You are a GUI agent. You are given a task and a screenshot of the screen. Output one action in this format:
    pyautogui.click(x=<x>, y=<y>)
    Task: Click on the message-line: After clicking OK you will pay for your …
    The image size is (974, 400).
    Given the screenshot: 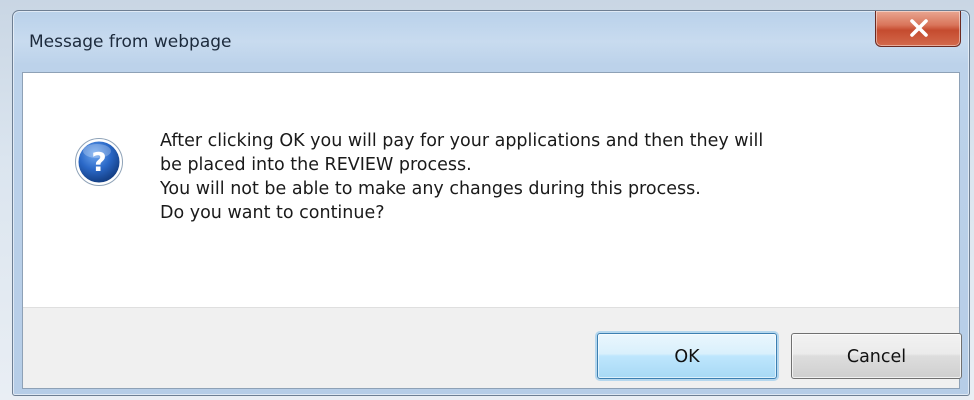 What is the action you would take?
    pyautogui.click(x=462, y=141)
    